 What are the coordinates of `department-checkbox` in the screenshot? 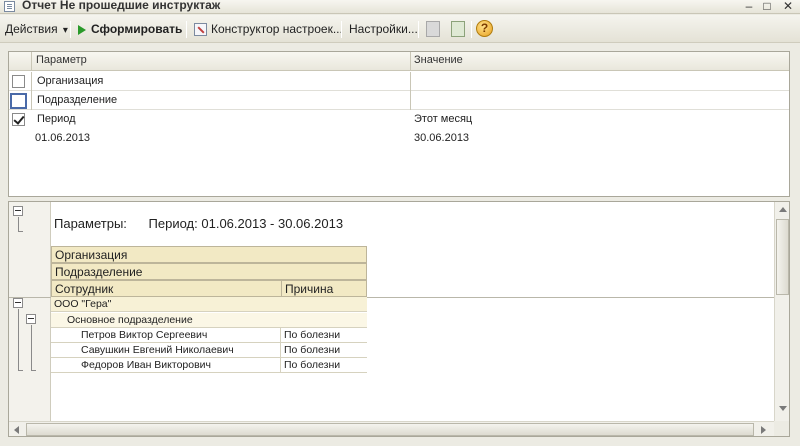 It's located at (18, 101).